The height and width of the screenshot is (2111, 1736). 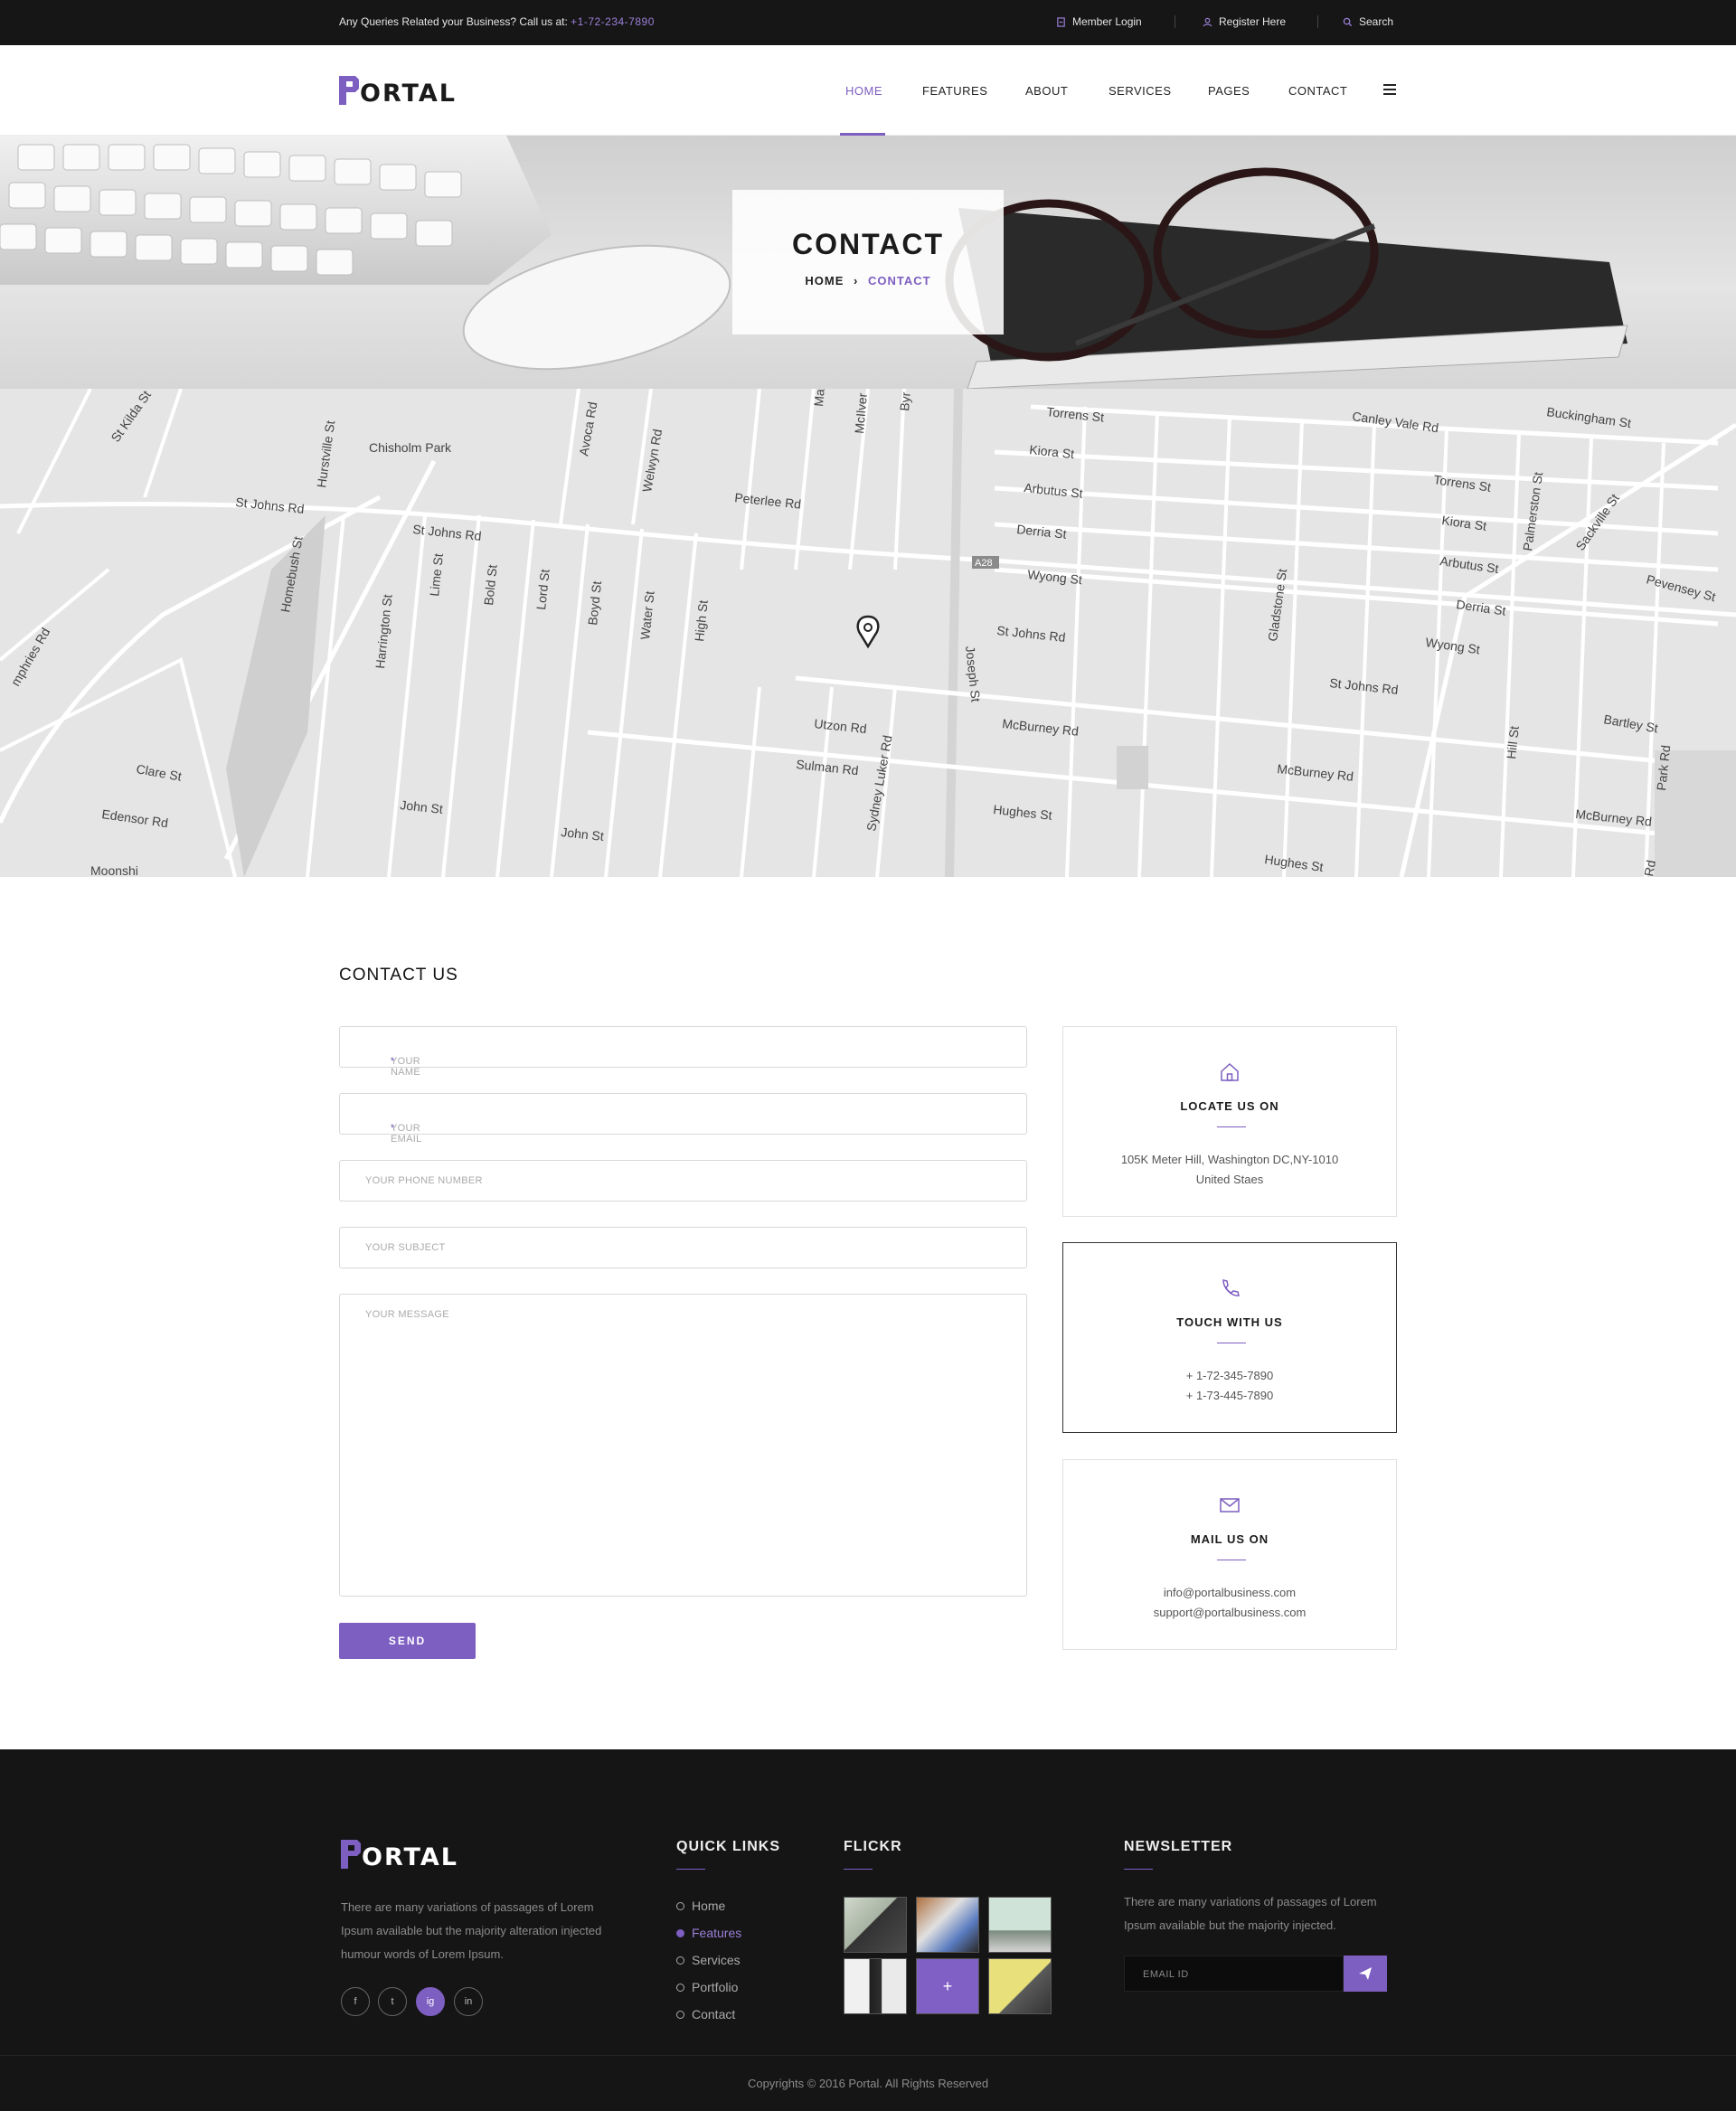 I want to click on name-field: YOUR NAME *, so click(x=683, y=1052).